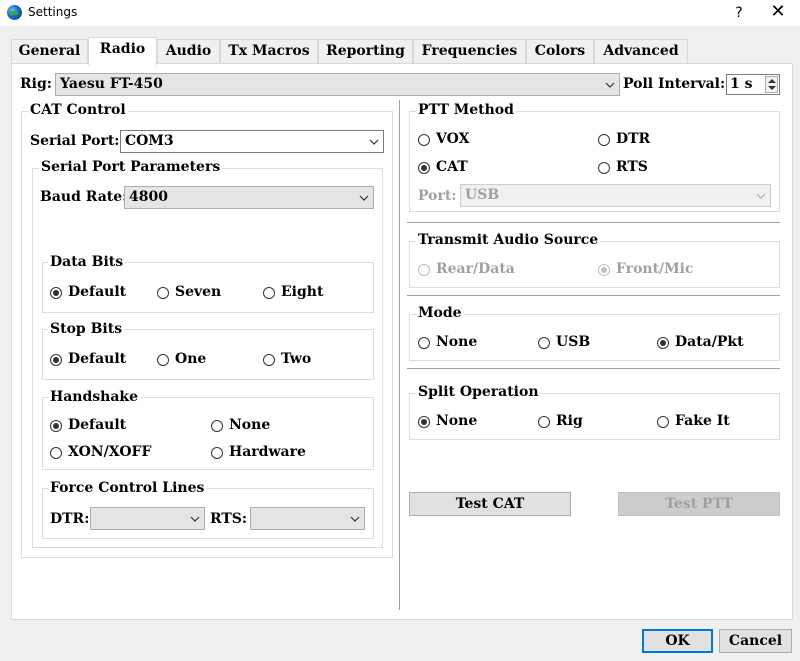  What do you see at coordinates (771, 84) in the screenshot?
I see `spin-buttons` at bounding box center [771, 84].